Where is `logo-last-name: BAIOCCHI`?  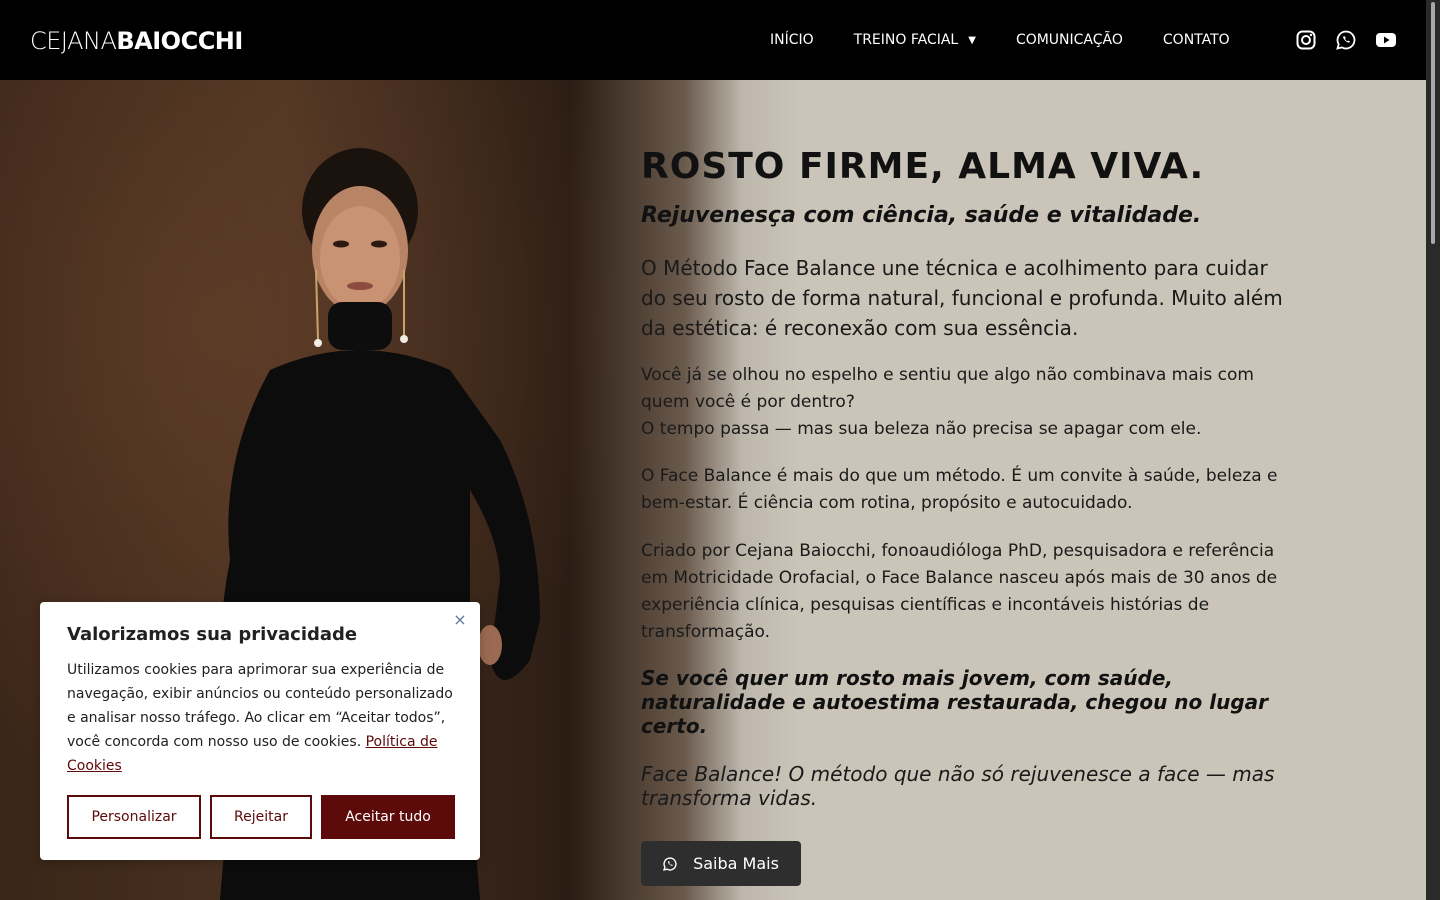 logo-last-name: BAIOCCHI is located at coordinates (179, 41).